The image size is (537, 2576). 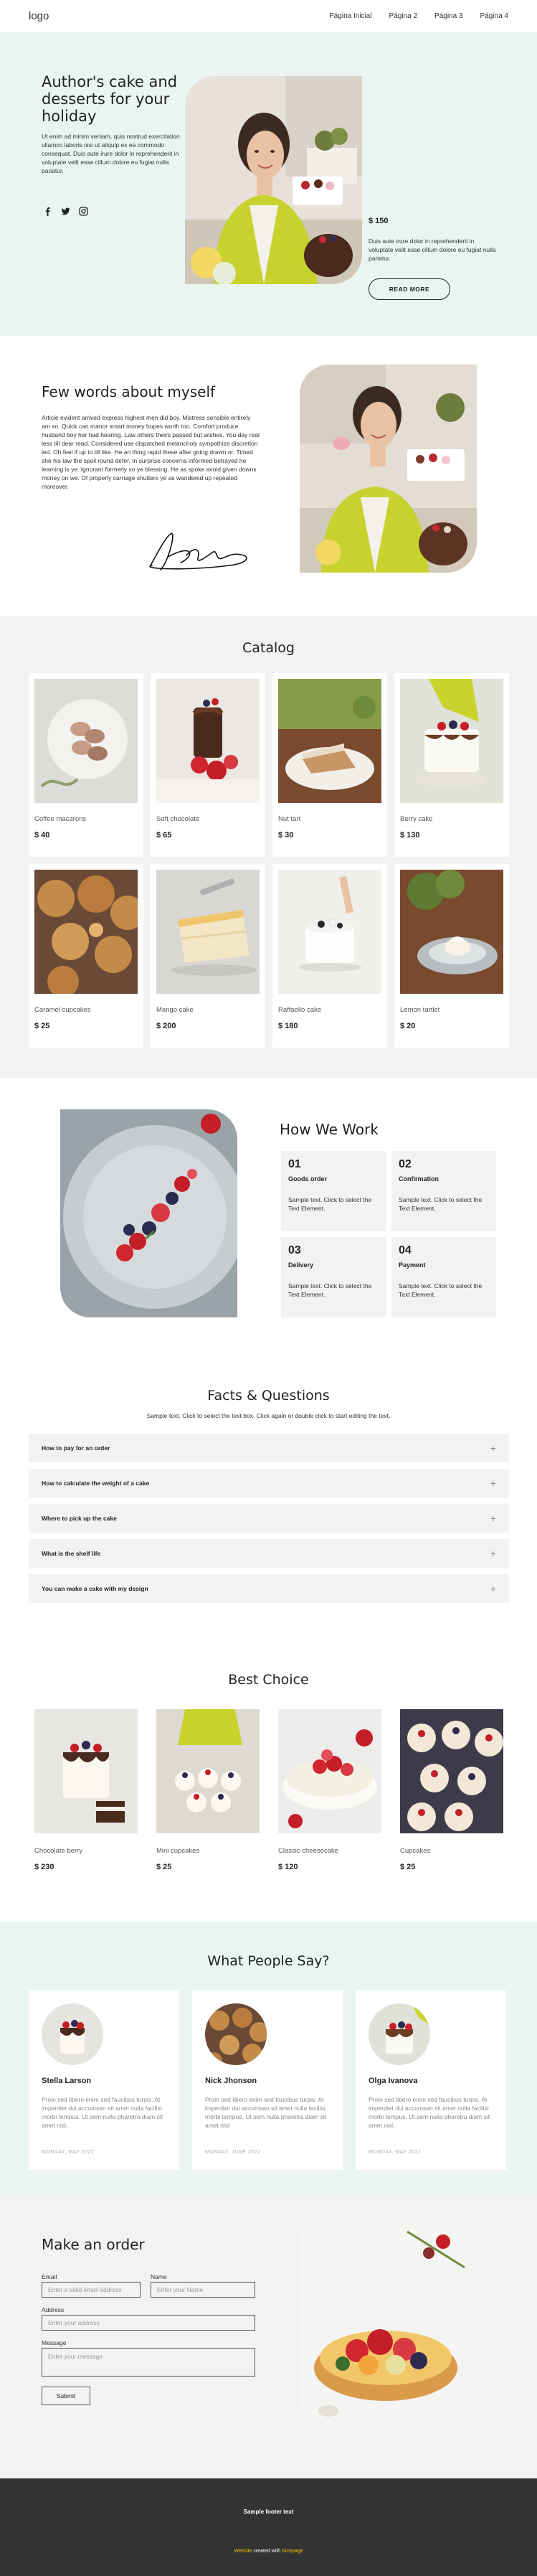 What do you see at coordinates (294, 1250) in the screenshot?
I see `step-number: 03` at bounding box center [294, 1250].